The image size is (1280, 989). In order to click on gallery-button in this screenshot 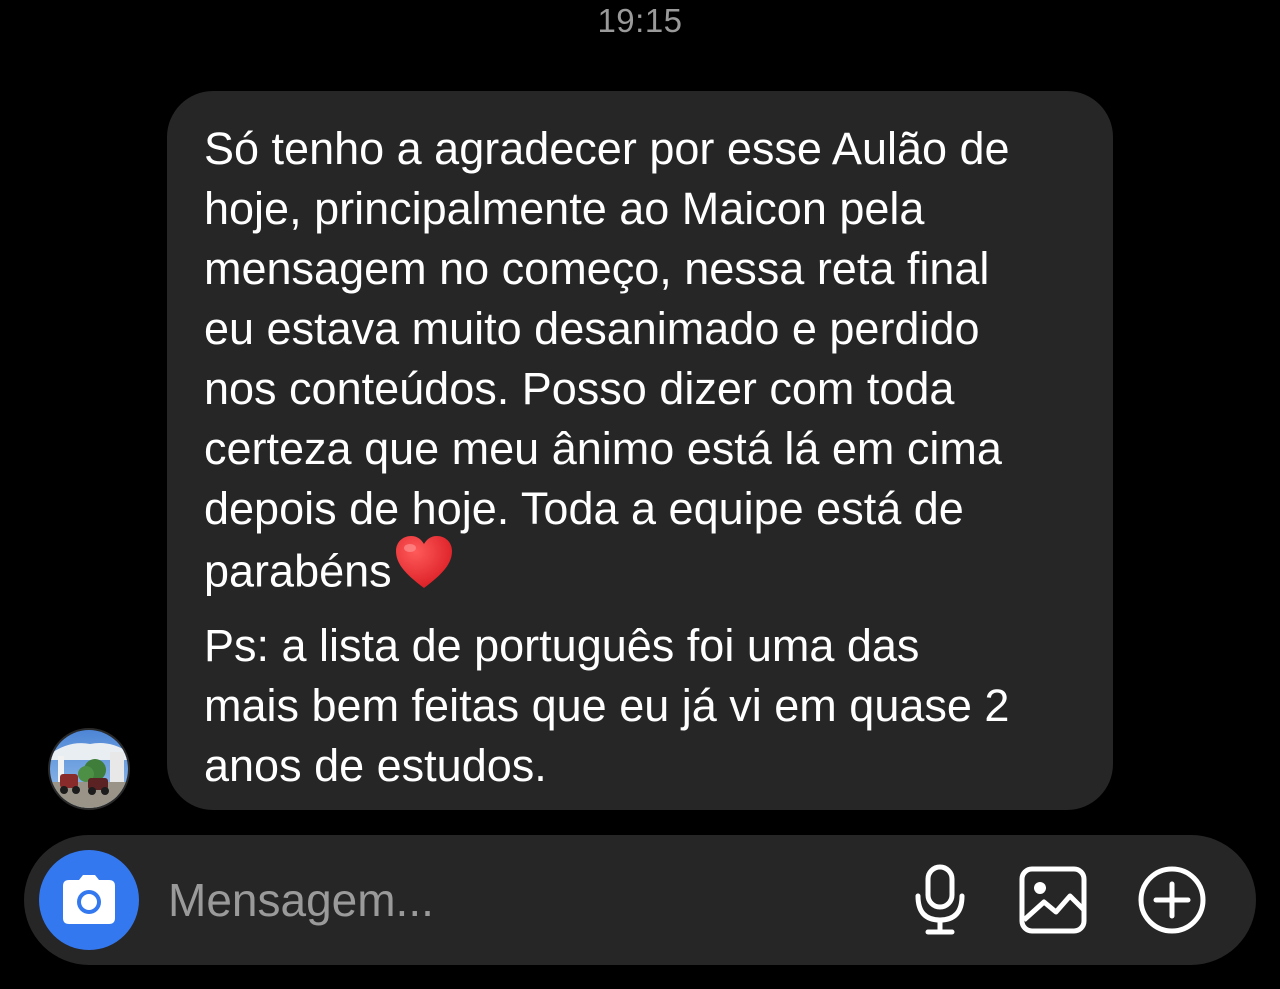, I will do `click(1054, 900)`.